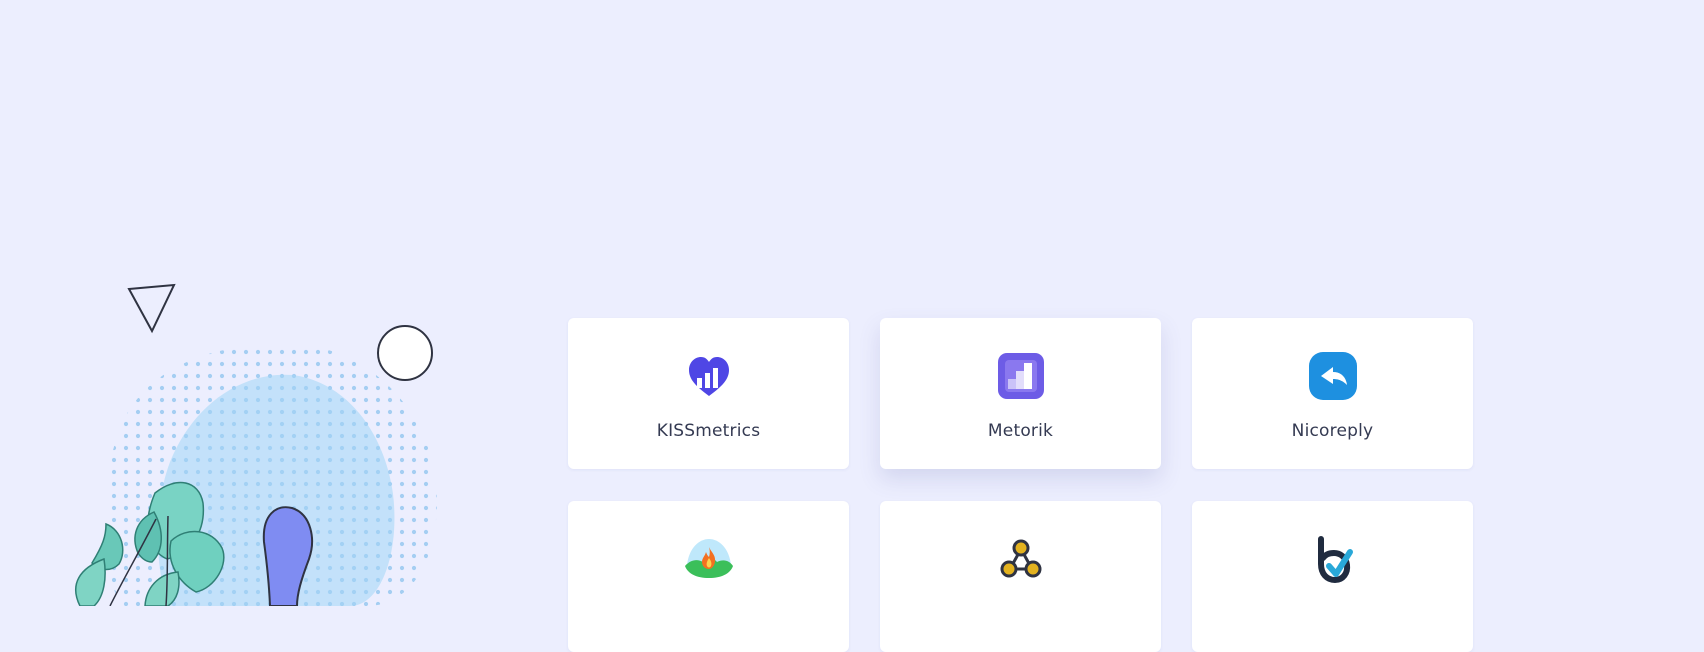  I want to click on integration-card-checkmark-brand, so click(1332, 576).